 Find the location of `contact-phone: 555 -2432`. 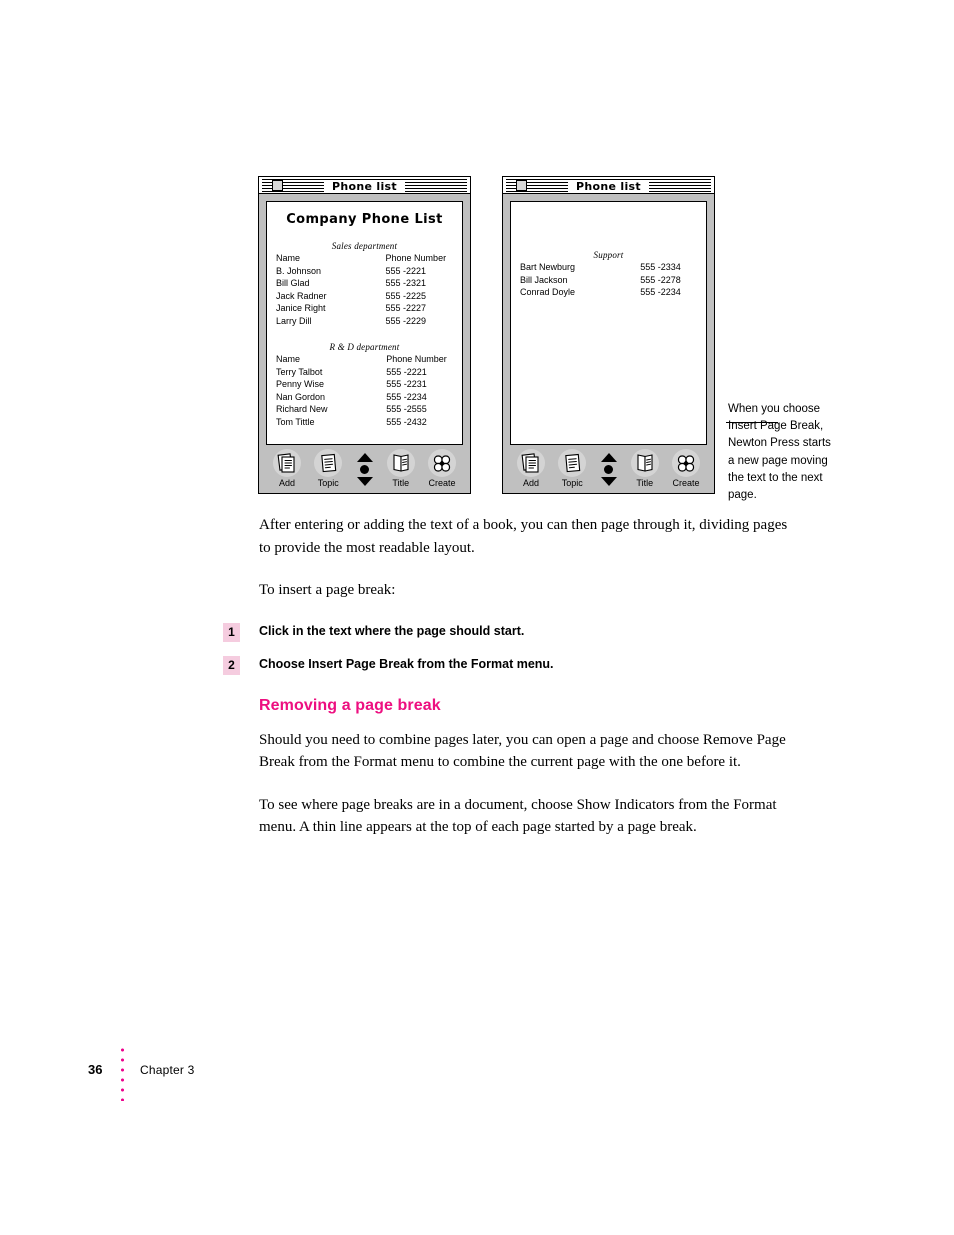

contact-phone: 555 -2432 is located at coordinates (406, 421).